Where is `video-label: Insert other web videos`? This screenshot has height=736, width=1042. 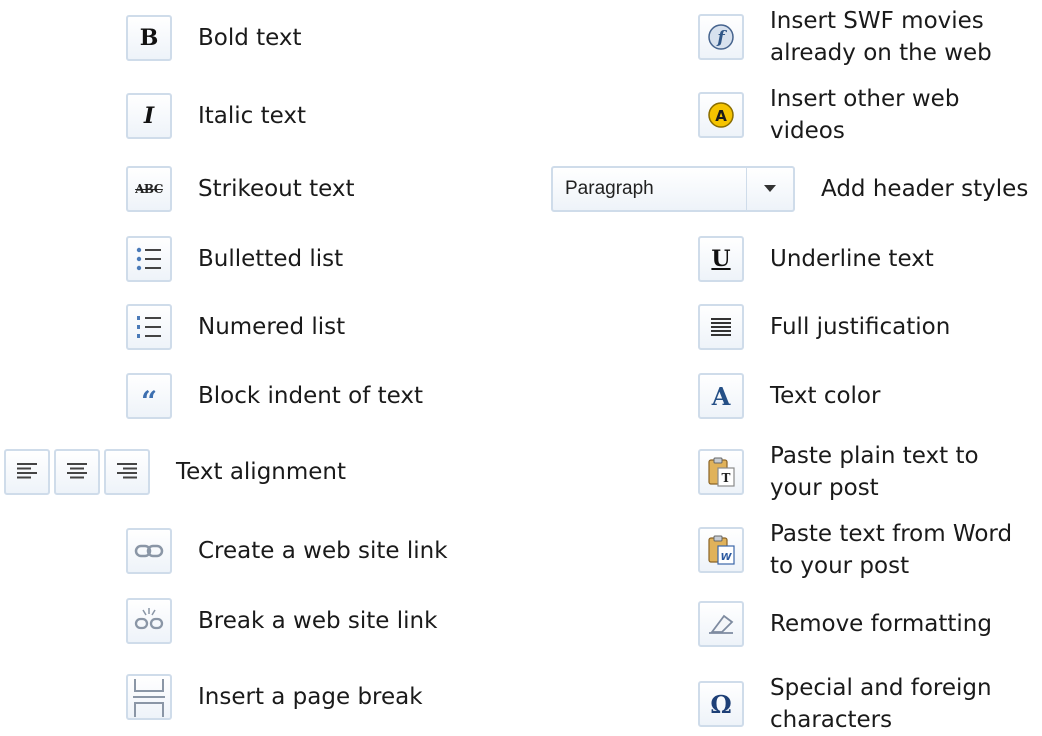 video-label: Insert other web videos is located at coordinates (864, 115).